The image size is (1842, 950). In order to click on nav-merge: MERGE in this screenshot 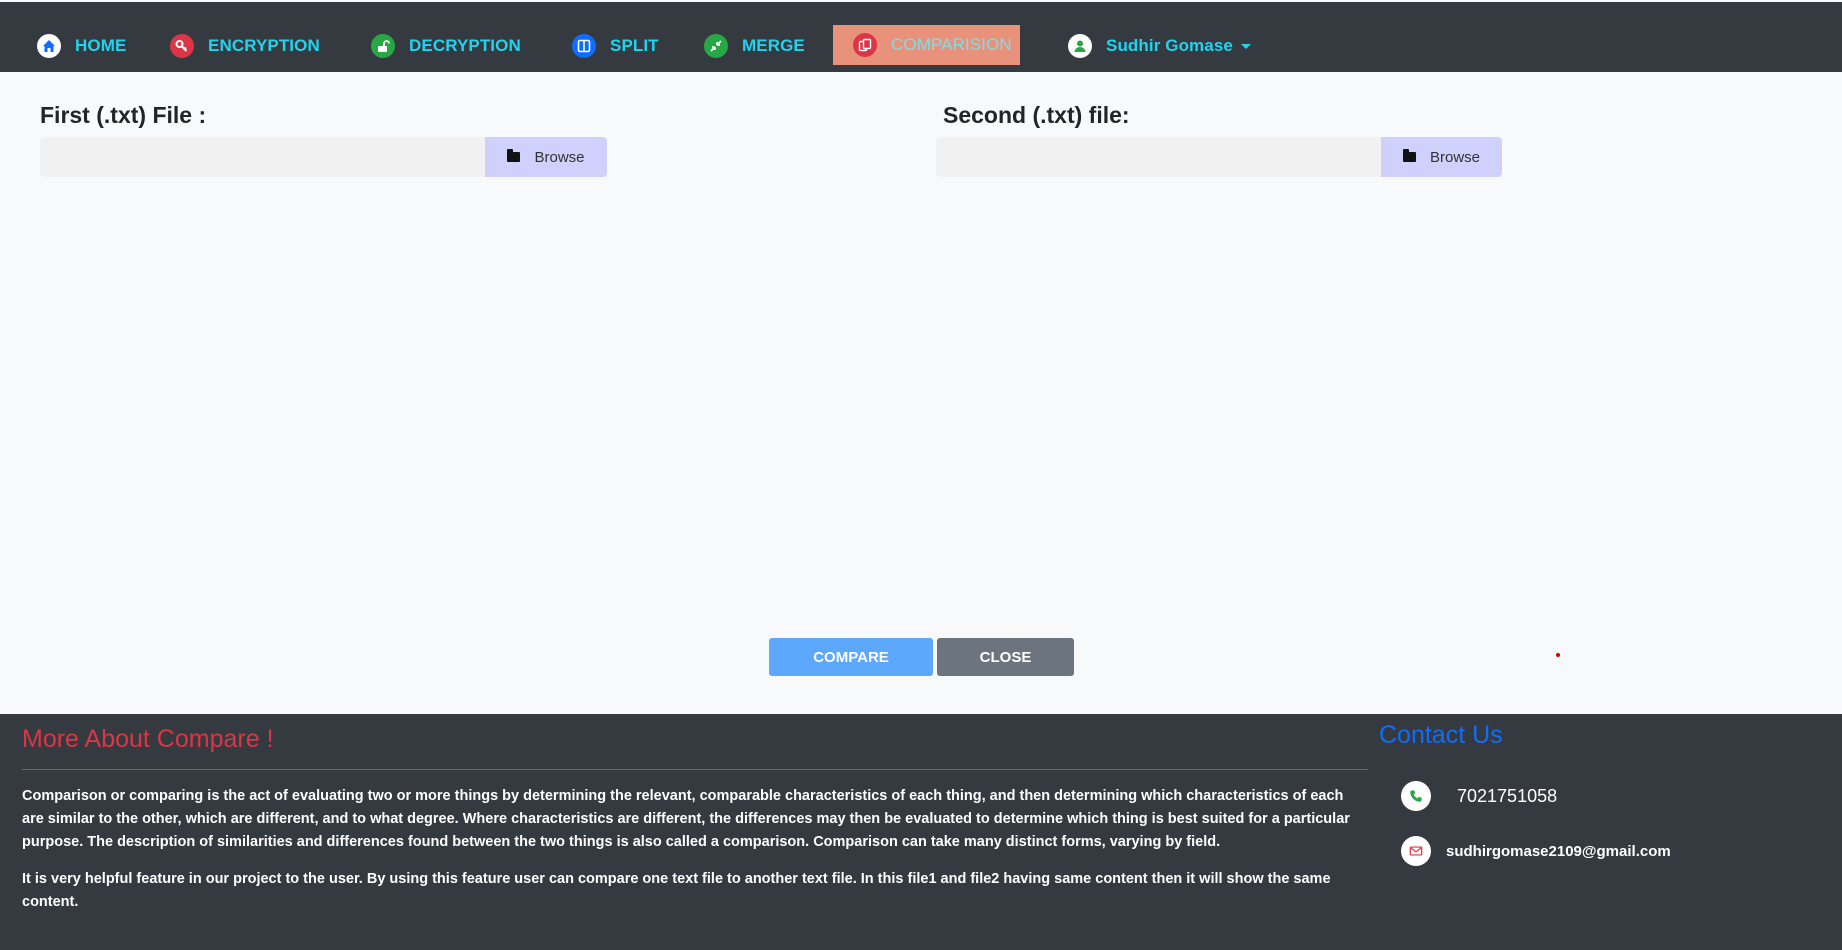, I will do `click(754, 46)`.